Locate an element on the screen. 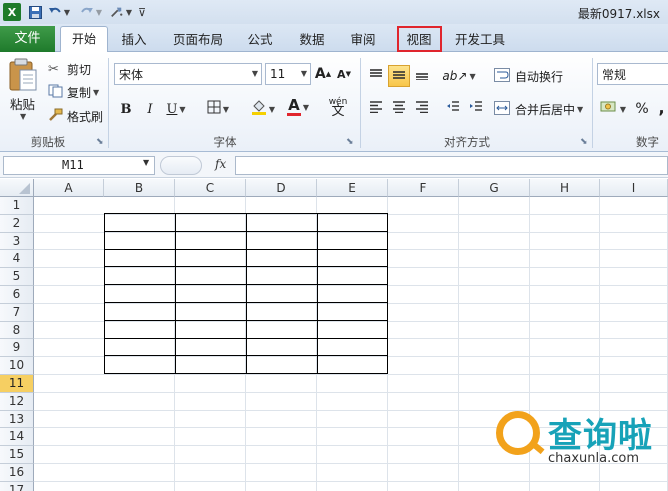 This screenshot has width=668, height=491. redo-icon: ▼ is located at coordinates (91, 12).